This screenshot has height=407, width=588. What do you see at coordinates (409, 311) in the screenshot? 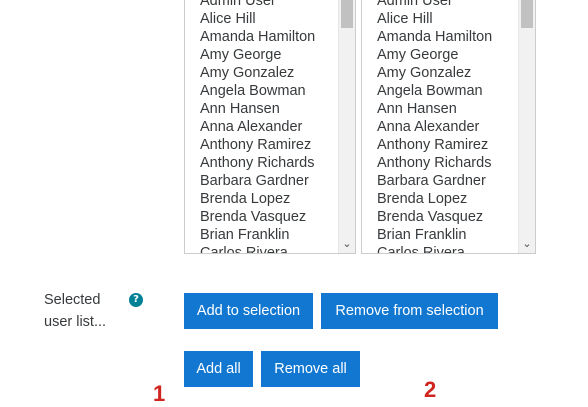
I see `remove-from-selection-button: Remove from selection` at bounding box center [409, 311].